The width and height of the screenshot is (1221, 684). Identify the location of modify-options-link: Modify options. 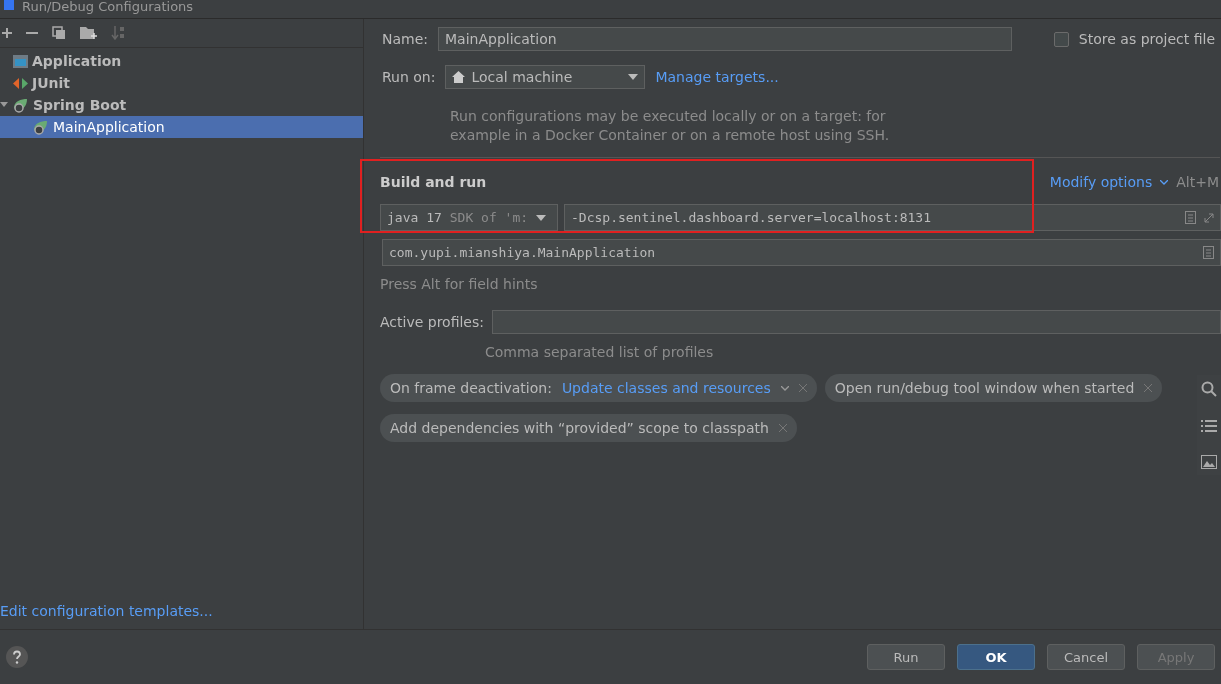
(1101, 182).